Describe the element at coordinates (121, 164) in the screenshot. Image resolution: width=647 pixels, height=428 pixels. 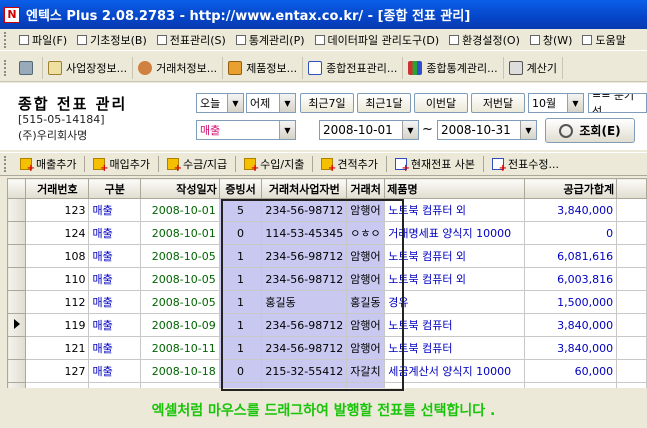
I see `add-purchase-button: 매입추가` at that location.